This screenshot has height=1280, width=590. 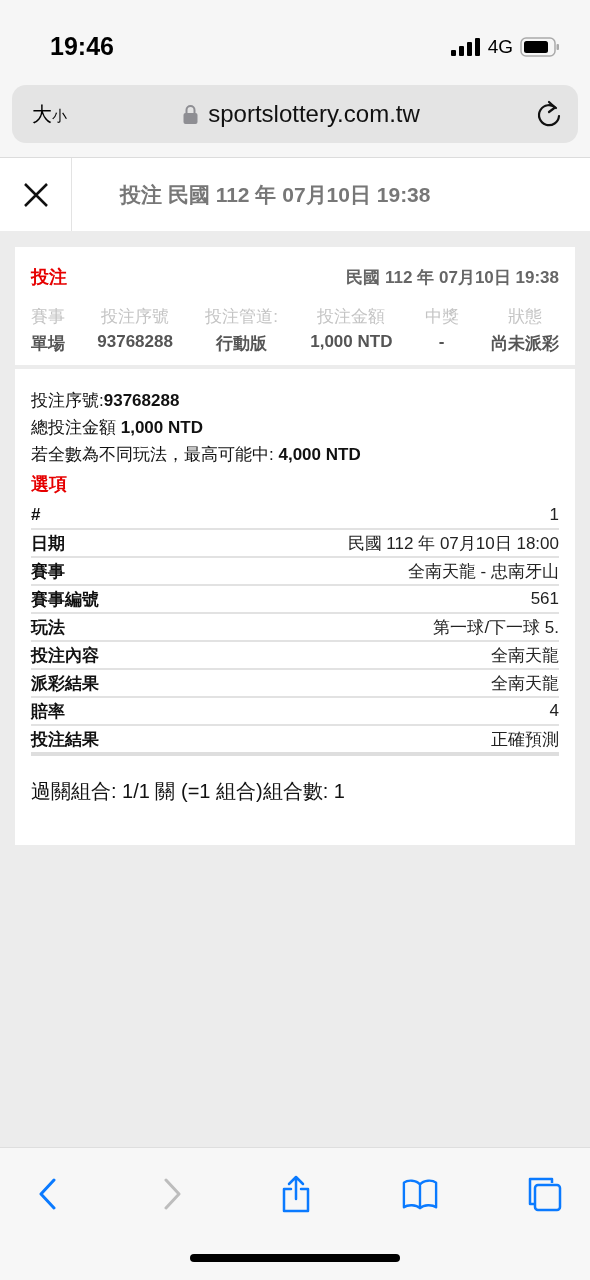 What do you see at coordinates (441, 317) in the screenshot?
I see `column-label: 中獎` at bounding box center [441, 317].